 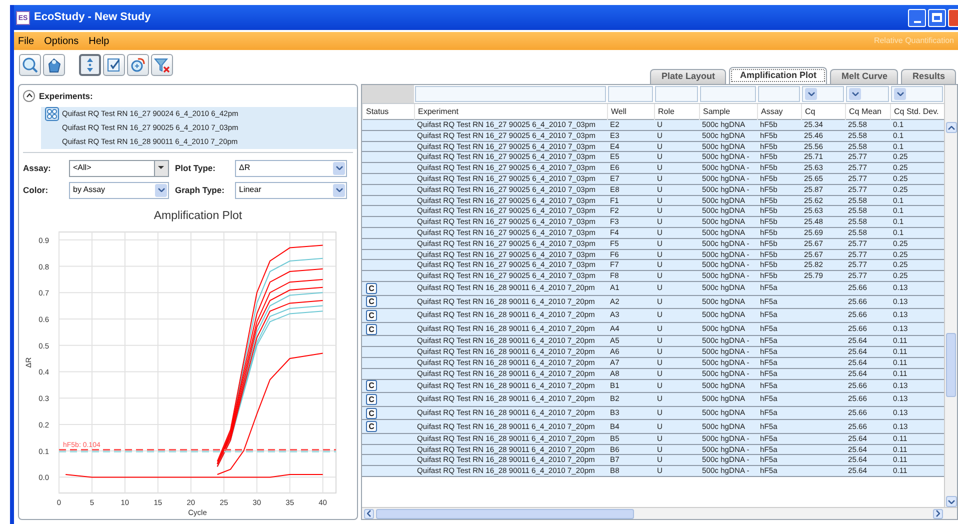 I want to click on mode-label: Relative Quantification, so click(x=914, y=41).